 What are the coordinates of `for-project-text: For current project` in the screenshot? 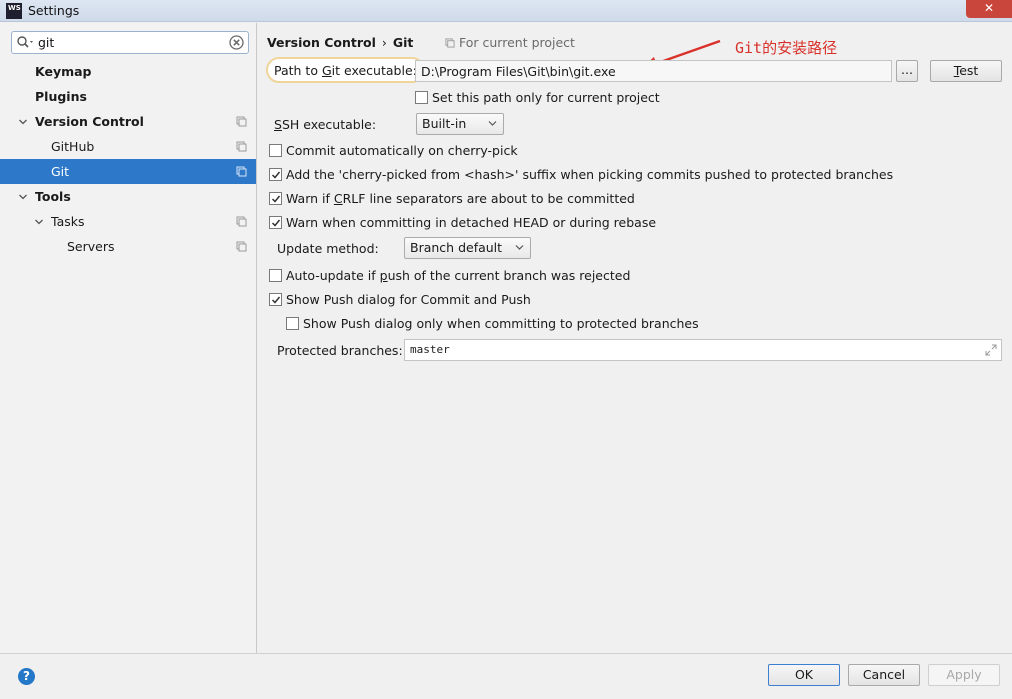 It's located at (517, 42).